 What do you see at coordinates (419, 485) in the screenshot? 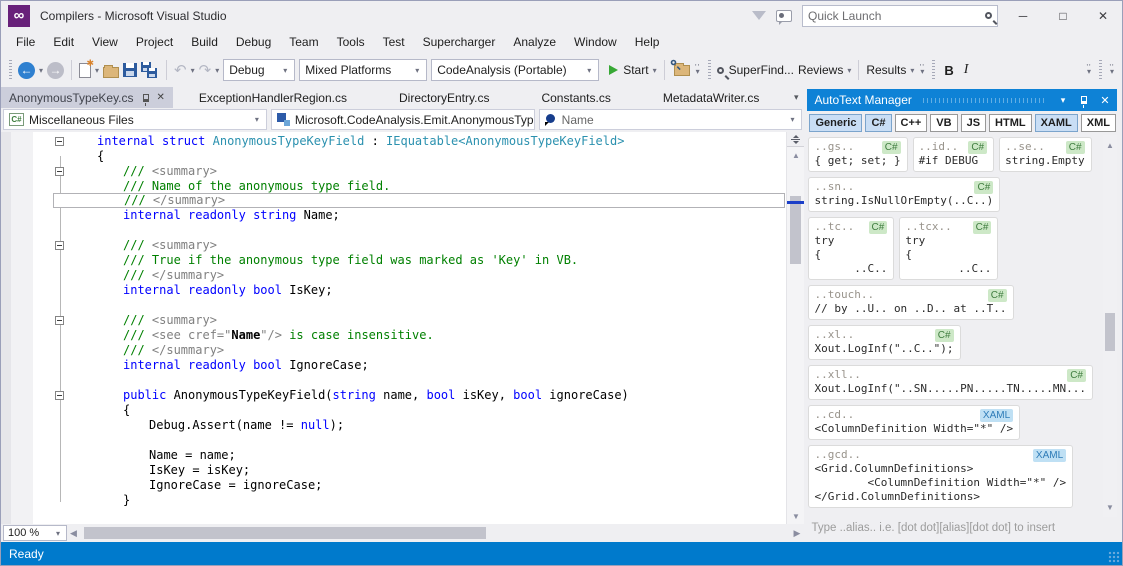
I see `code-line: IgnoreCase = ignoreCase;` at bounding box center [419, 485].